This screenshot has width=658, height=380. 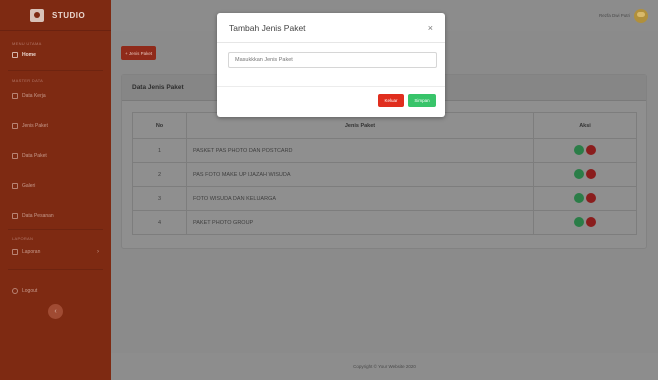 I want to click on modal-header: Tambah Jenis Paket ×, so click(x=331, y=28).